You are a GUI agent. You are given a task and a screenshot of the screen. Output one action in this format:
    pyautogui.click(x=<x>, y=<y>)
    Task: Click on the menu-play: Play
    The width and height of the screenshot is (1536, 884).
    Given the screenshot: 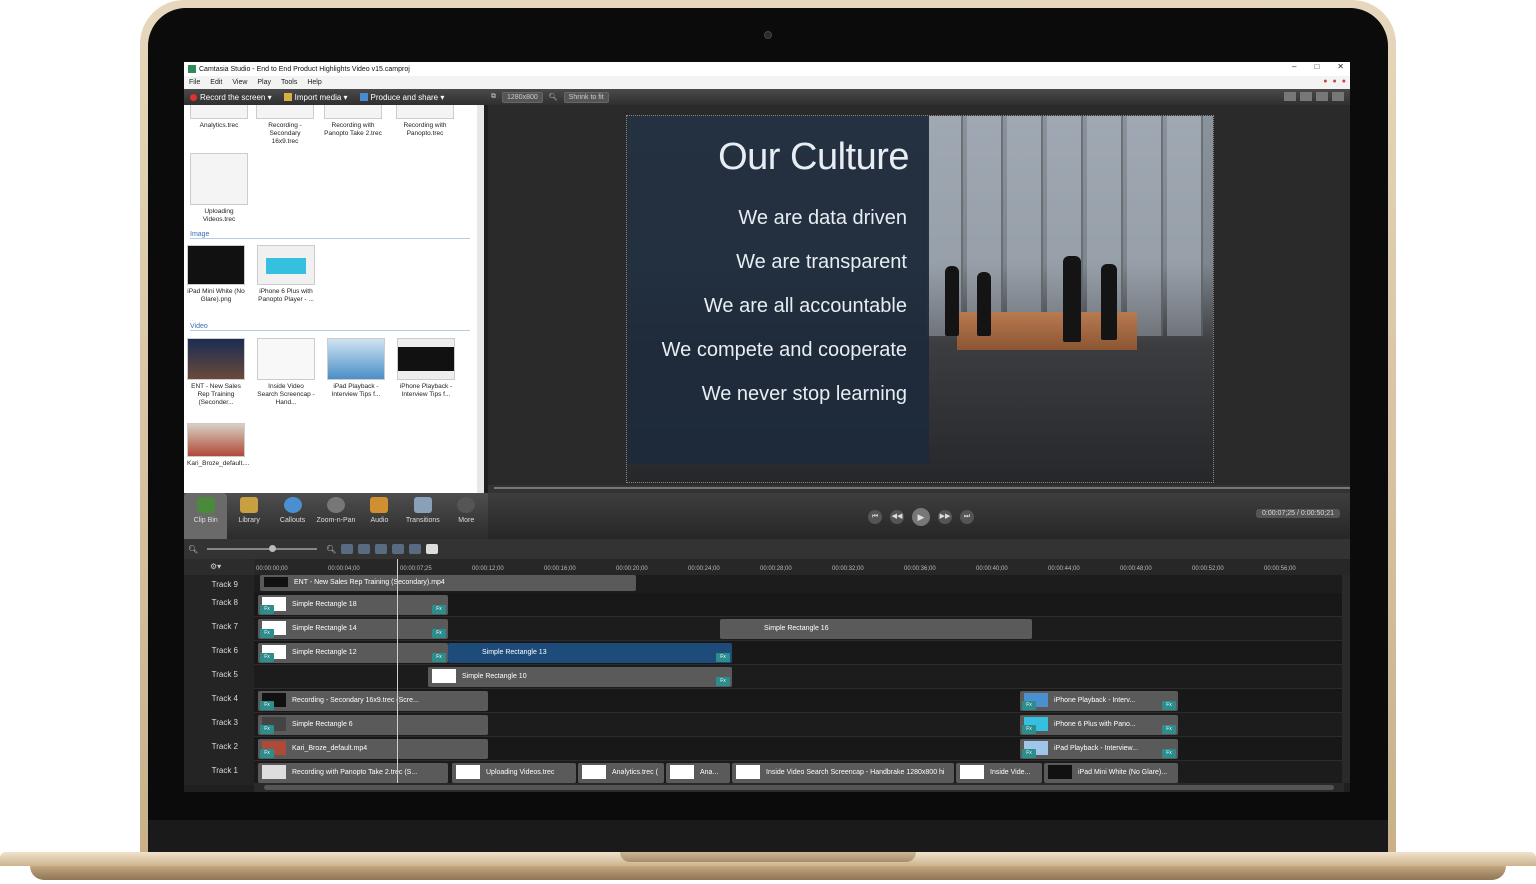 What is the action you would take?
    pyautogui.click(x=264, y=82)
    